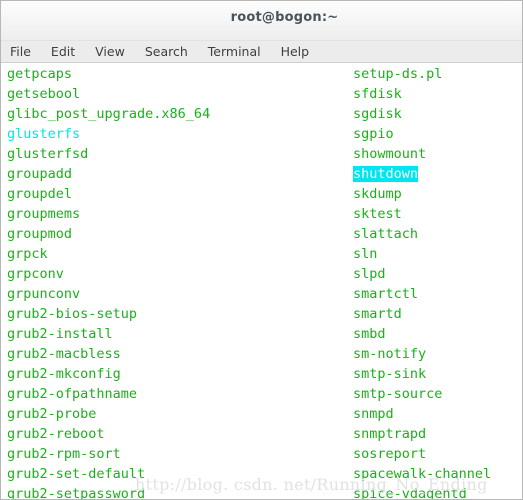 The width and height of the screenshot is (523, 500). What do you see at coordinates (43, 134) in the screenshot?
I see `command-entry: glusterfs` at bounding box center [43, 134].